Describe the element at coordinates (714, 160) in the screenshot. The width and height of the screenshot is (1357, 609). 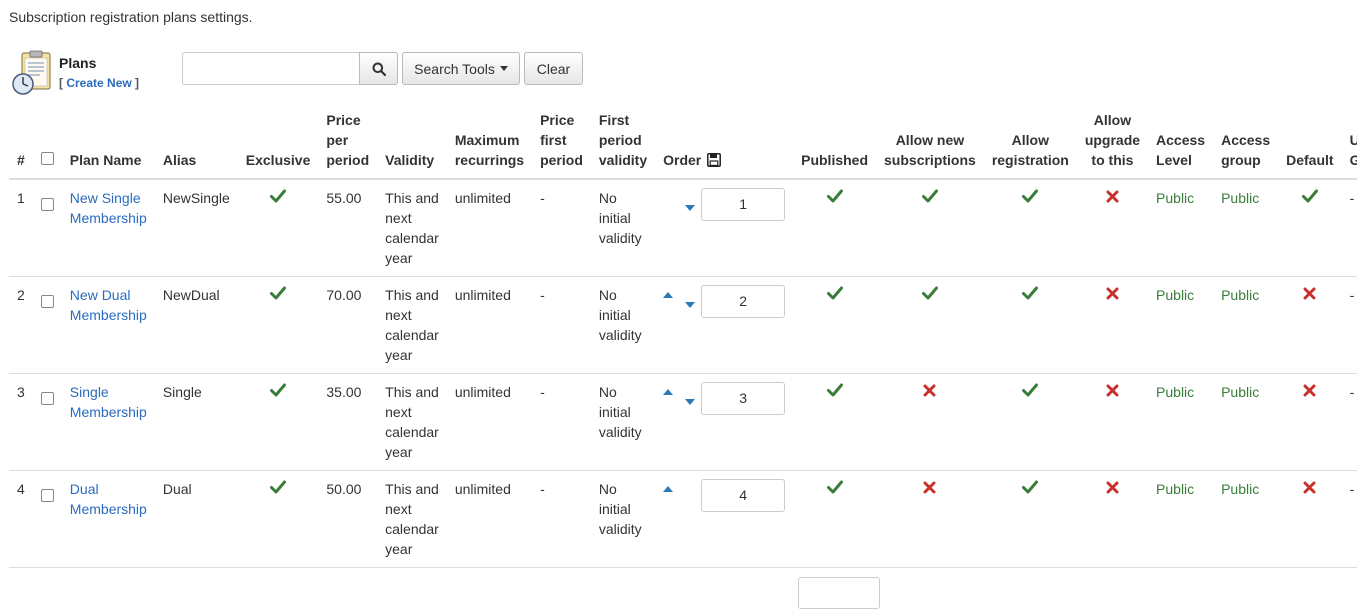
I see `floppy-disk-icon` at that location.